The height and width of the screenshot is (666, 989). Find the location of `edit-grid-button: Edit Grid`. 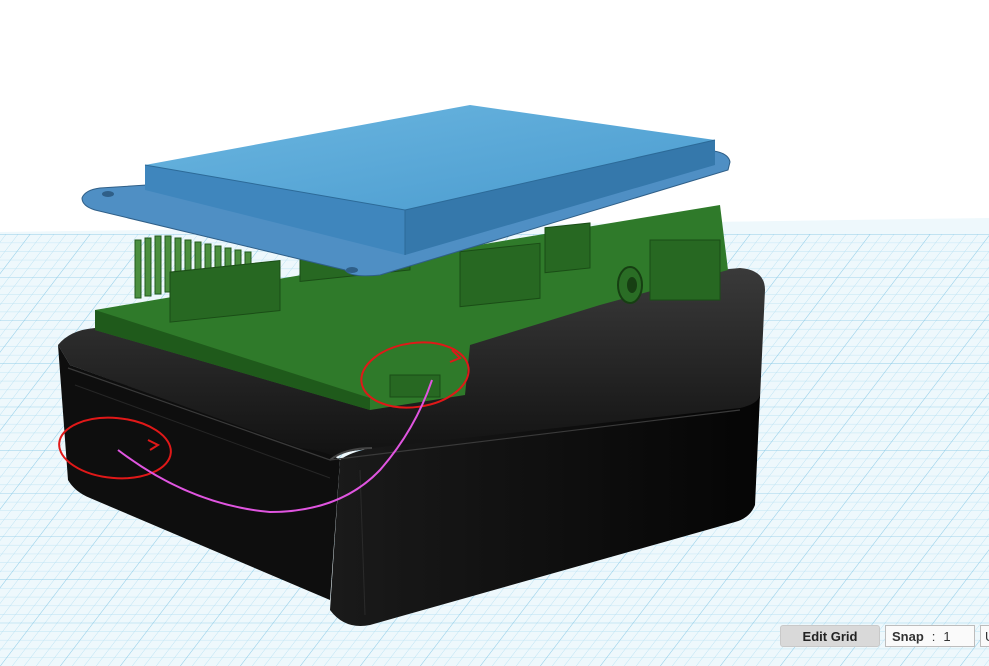

edit-grid-button: Edit Grid is located at coordinates (830, 636).